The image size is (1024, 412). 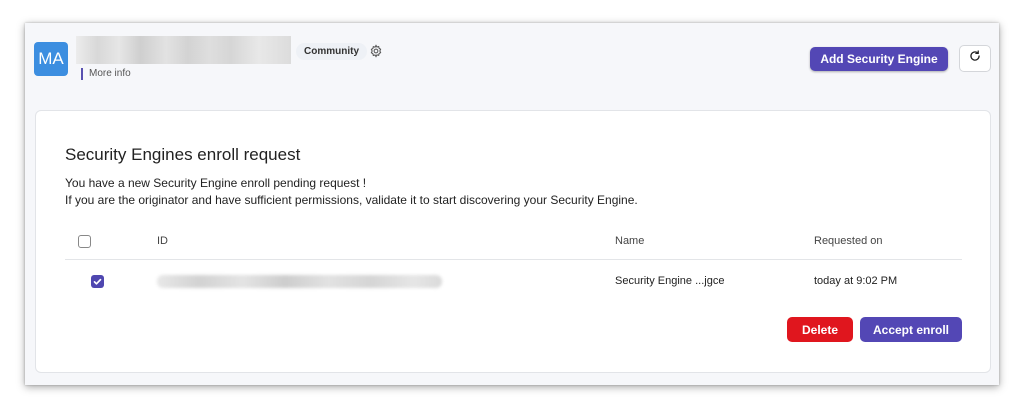 I want to click on column-header-name: Name, so click(x=629, y=241).